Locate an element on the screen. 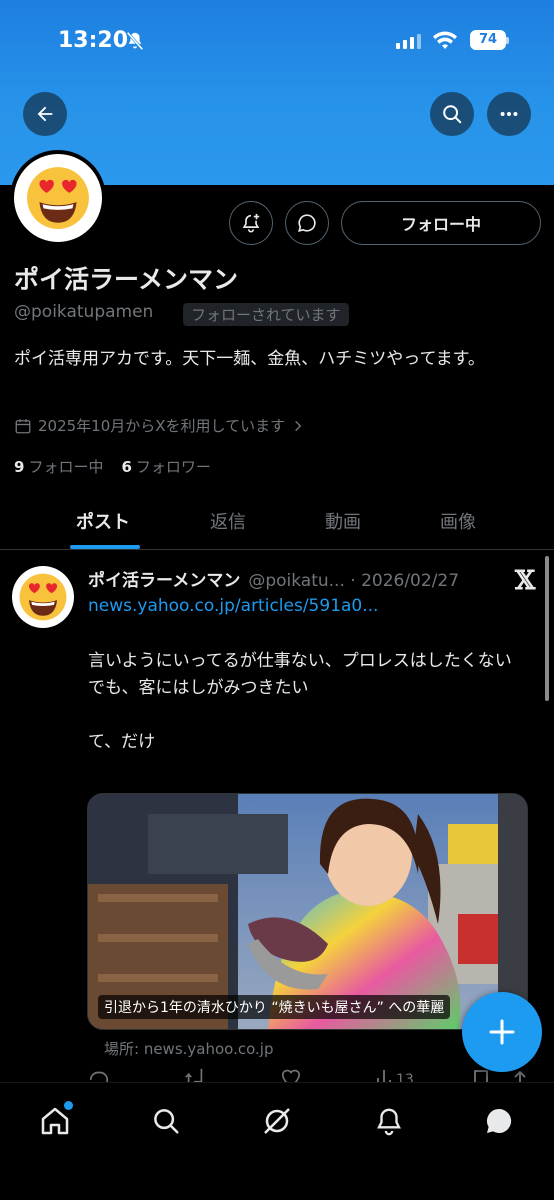 The image size is (554, 1200). post-avatar is located at coordinates (43, 597).